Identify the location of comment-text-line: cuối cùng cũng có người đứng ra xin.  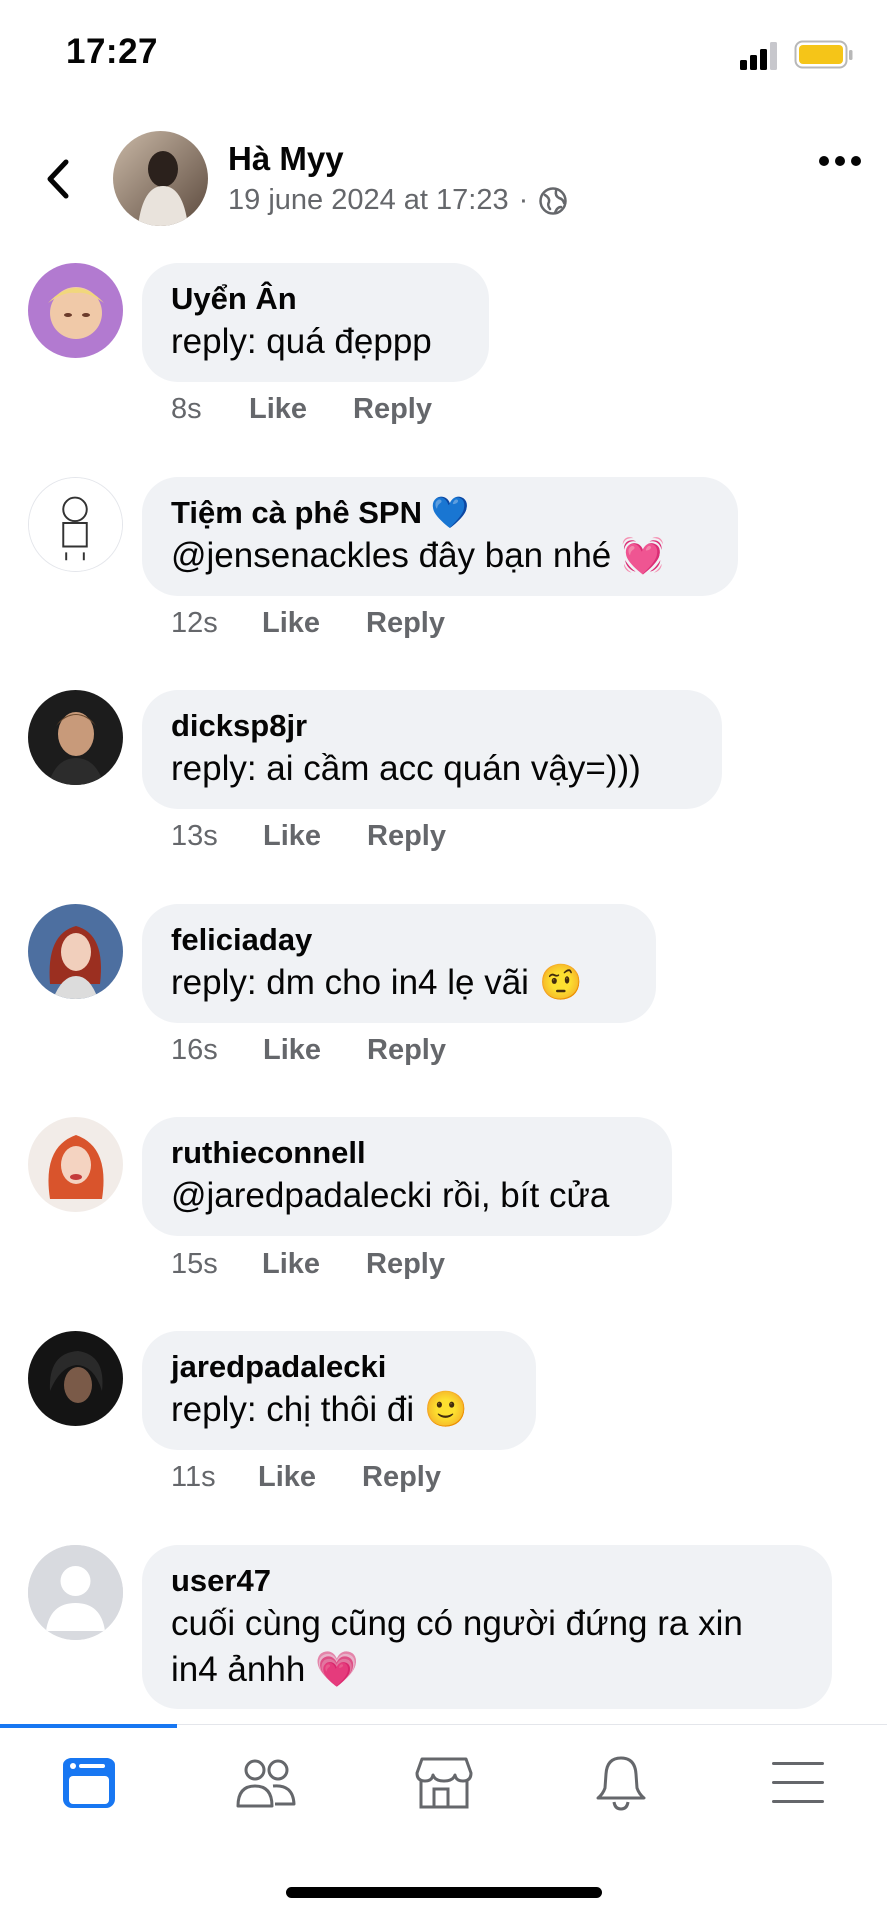
(486, 1624).